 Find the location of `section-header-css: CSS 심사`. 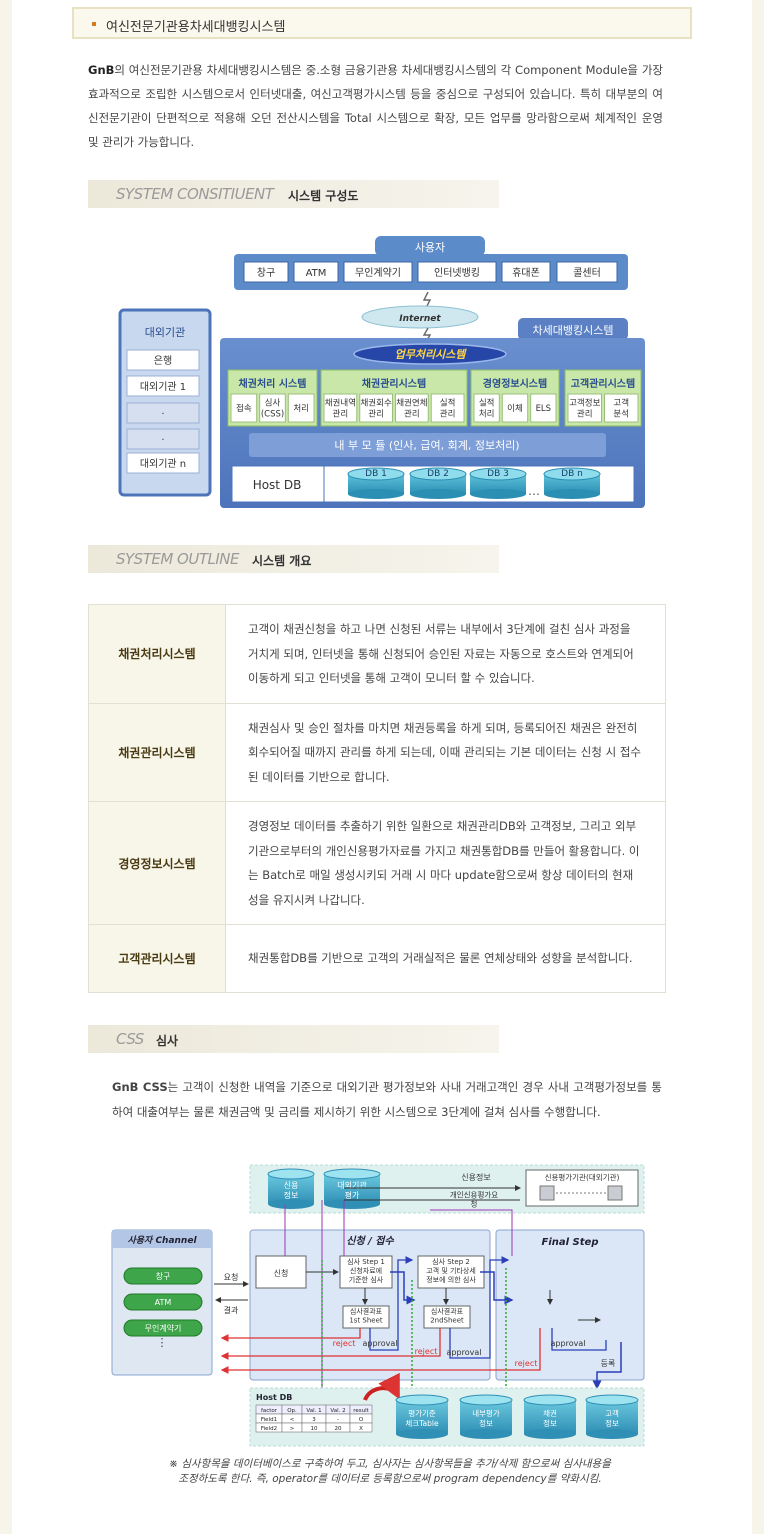

section-header-css: CSS 심사 is located at coordinates (293, 1039).